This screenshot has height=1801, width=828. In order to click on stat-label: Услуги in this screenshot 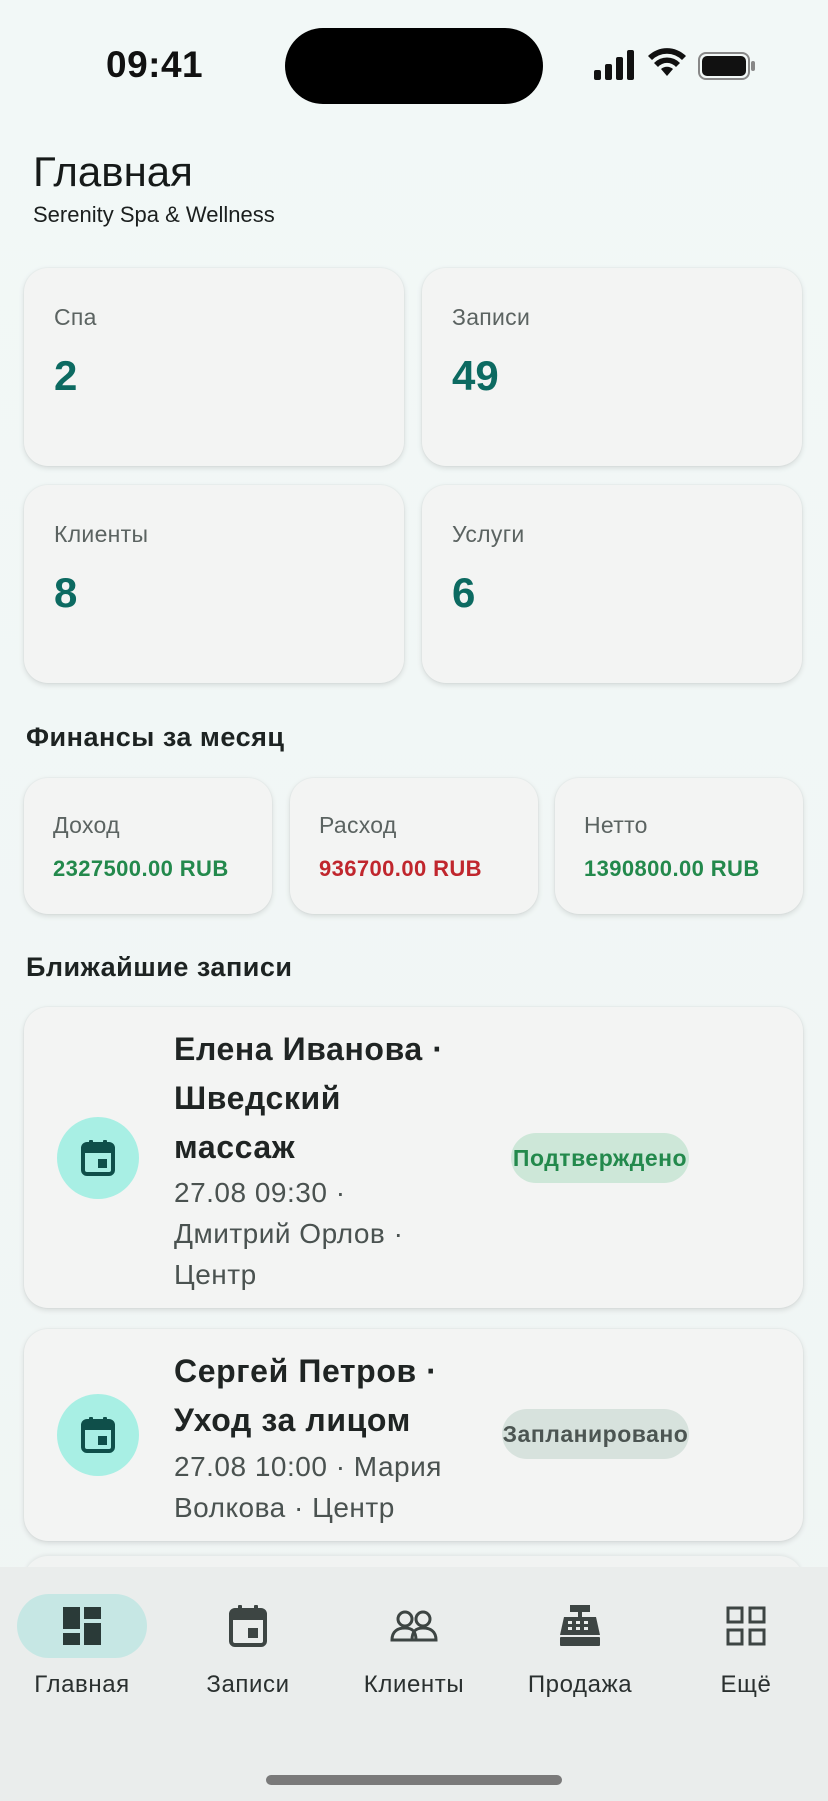, I will do `click(488, 534)`.